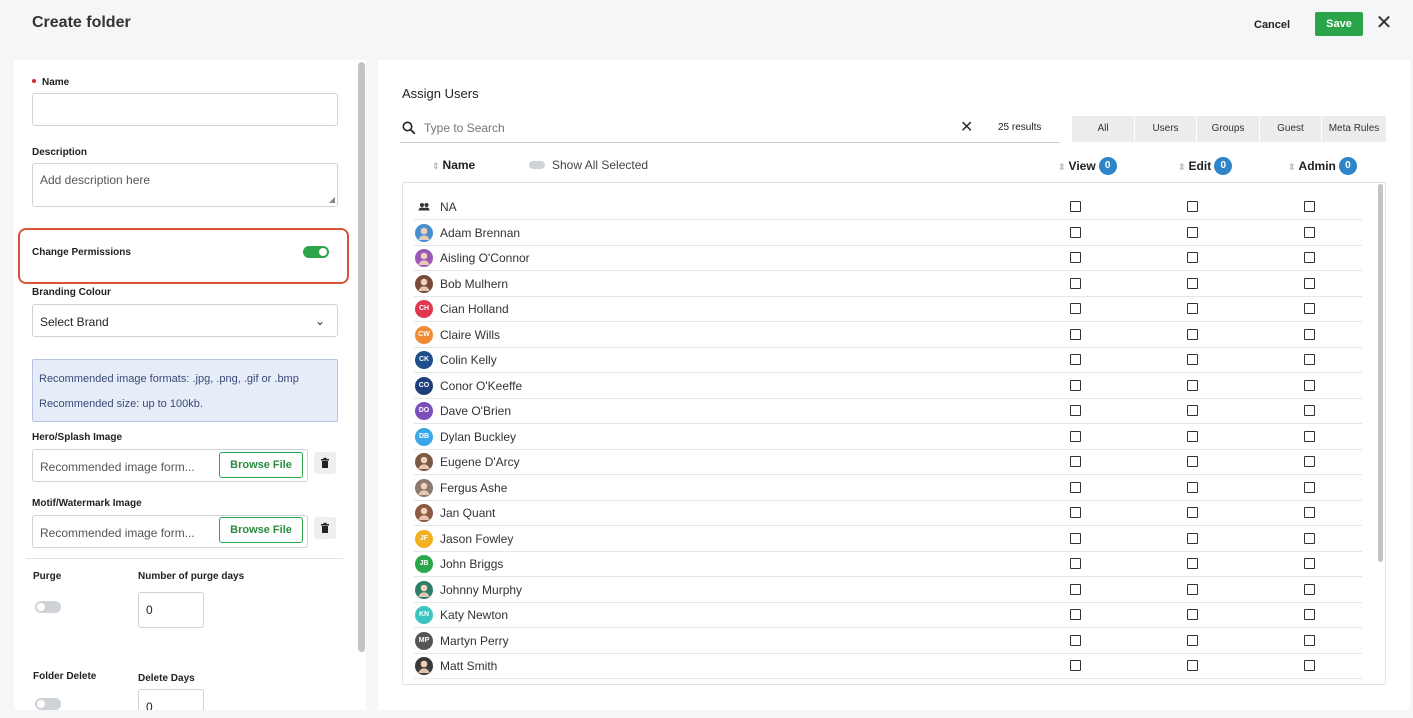 This screenshot has width=1413, height=718. I want to click on tab-all: All, so click(1103, 129).